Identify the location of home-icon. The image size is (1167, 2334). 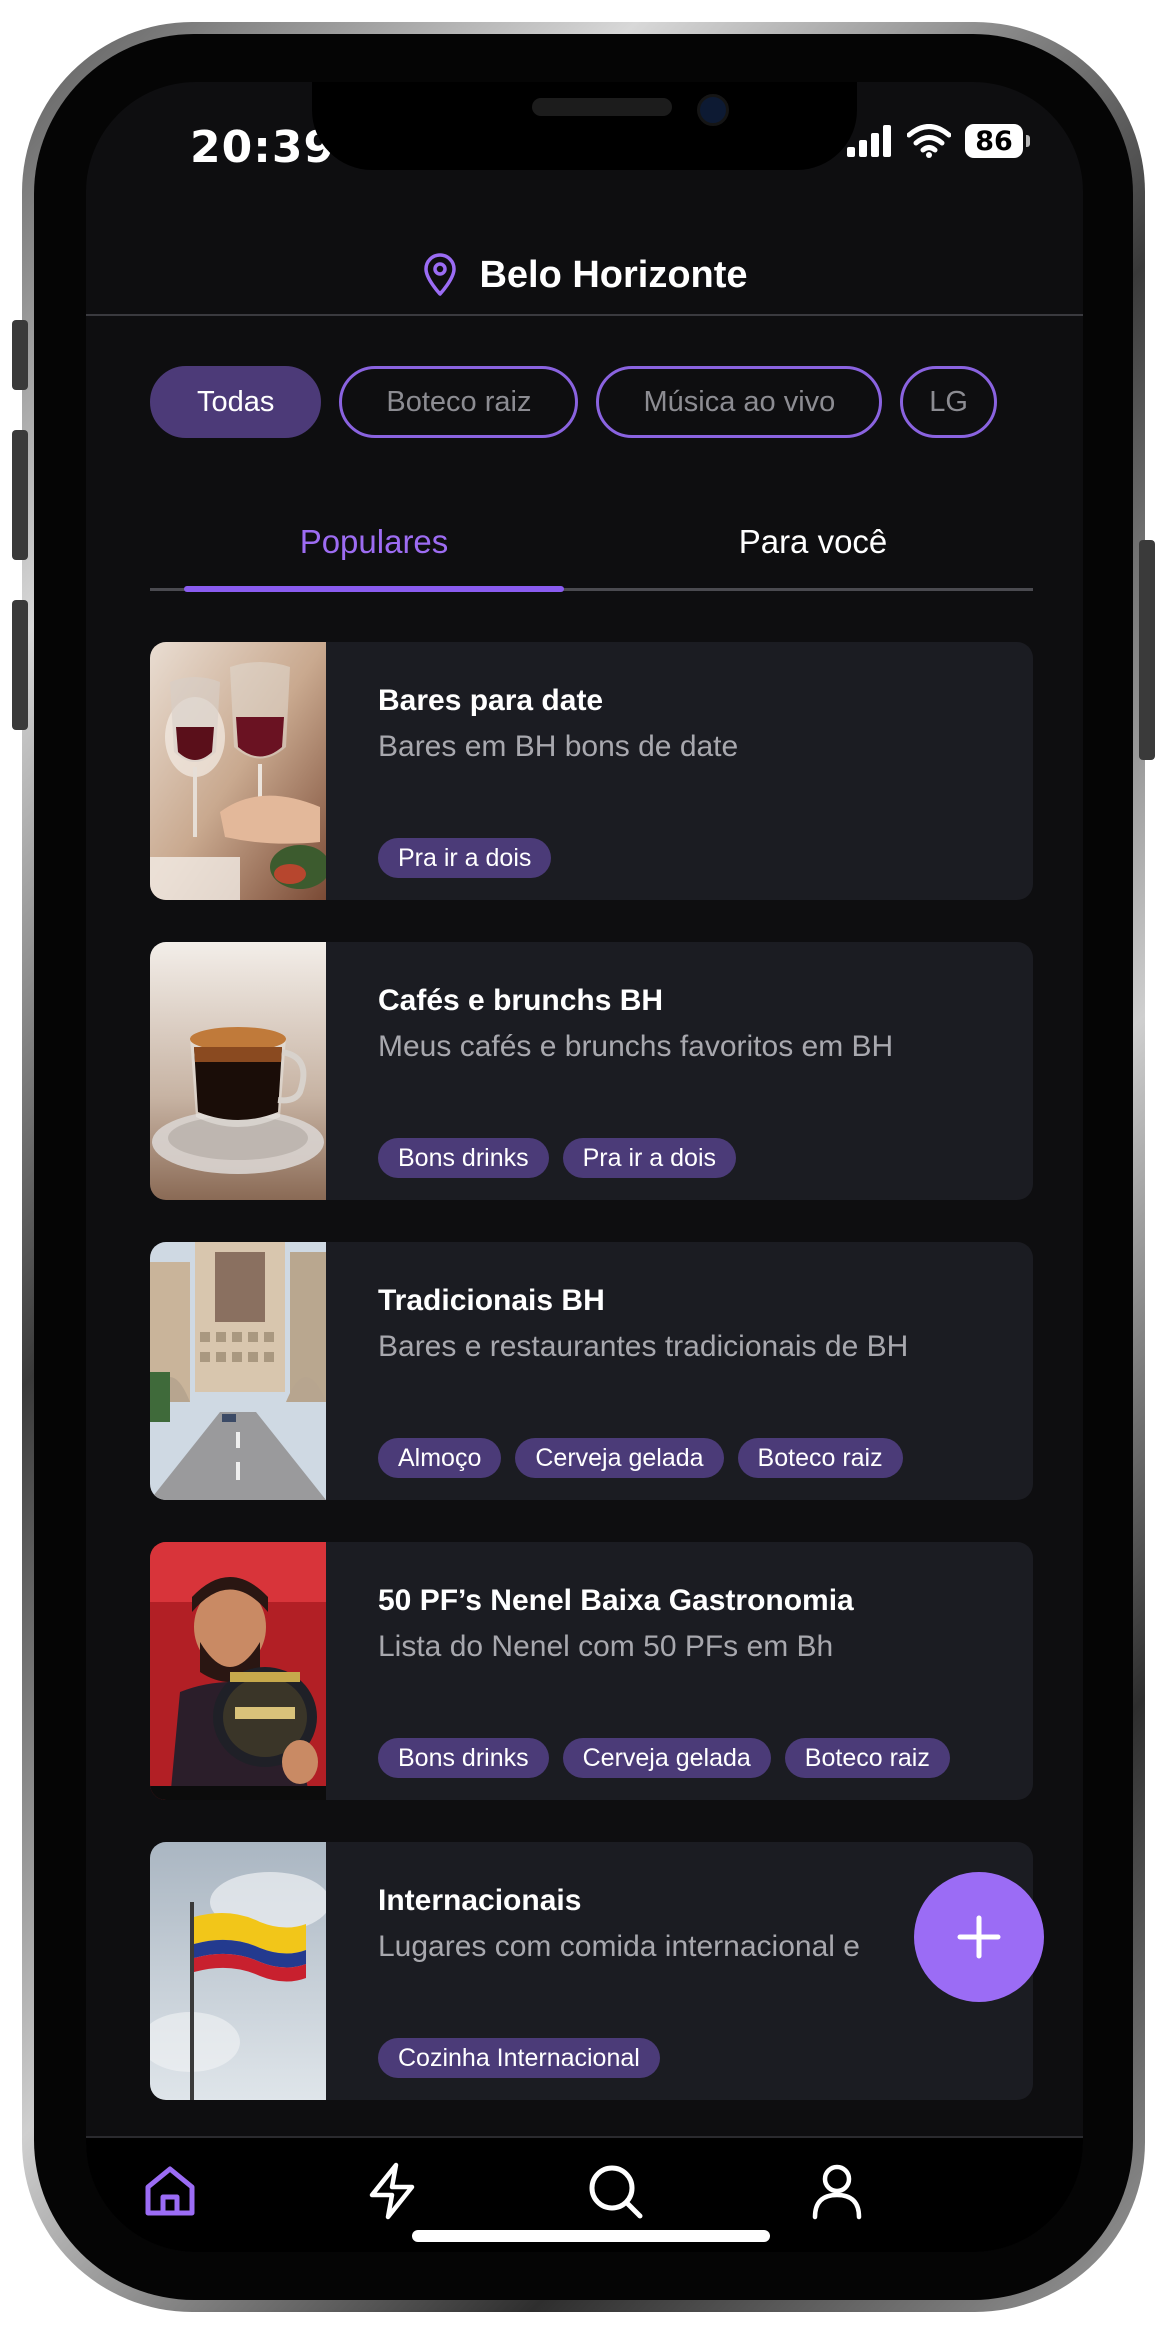
(170, 2191).